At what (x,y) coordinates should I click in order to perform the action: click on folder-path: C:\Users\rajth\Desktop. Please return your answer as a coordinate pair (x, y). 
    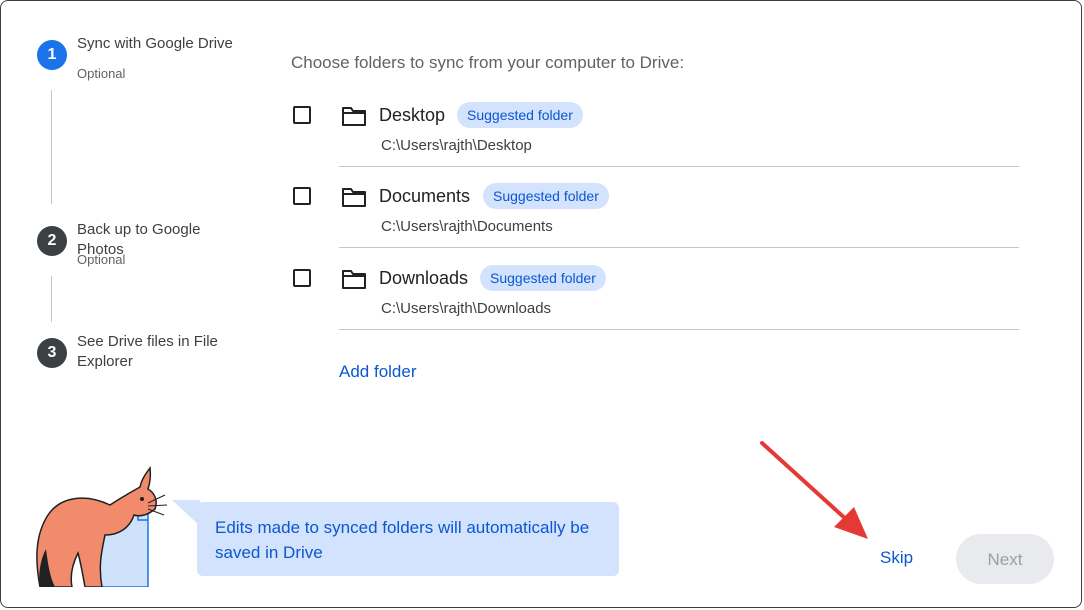
    Looking at the image, I should click on (456, 145).